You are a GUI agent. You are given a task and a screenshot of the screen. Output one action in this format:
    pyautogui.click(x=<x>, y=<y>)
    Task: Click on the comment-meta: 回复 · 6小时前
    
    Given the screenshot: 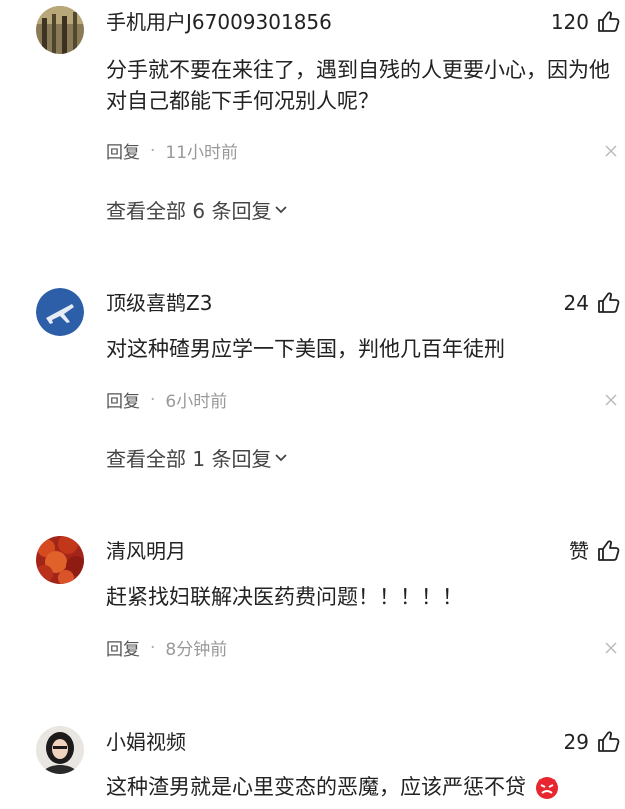 What is the action you would take?
    pyautogui.click(x=167, y=400)
    